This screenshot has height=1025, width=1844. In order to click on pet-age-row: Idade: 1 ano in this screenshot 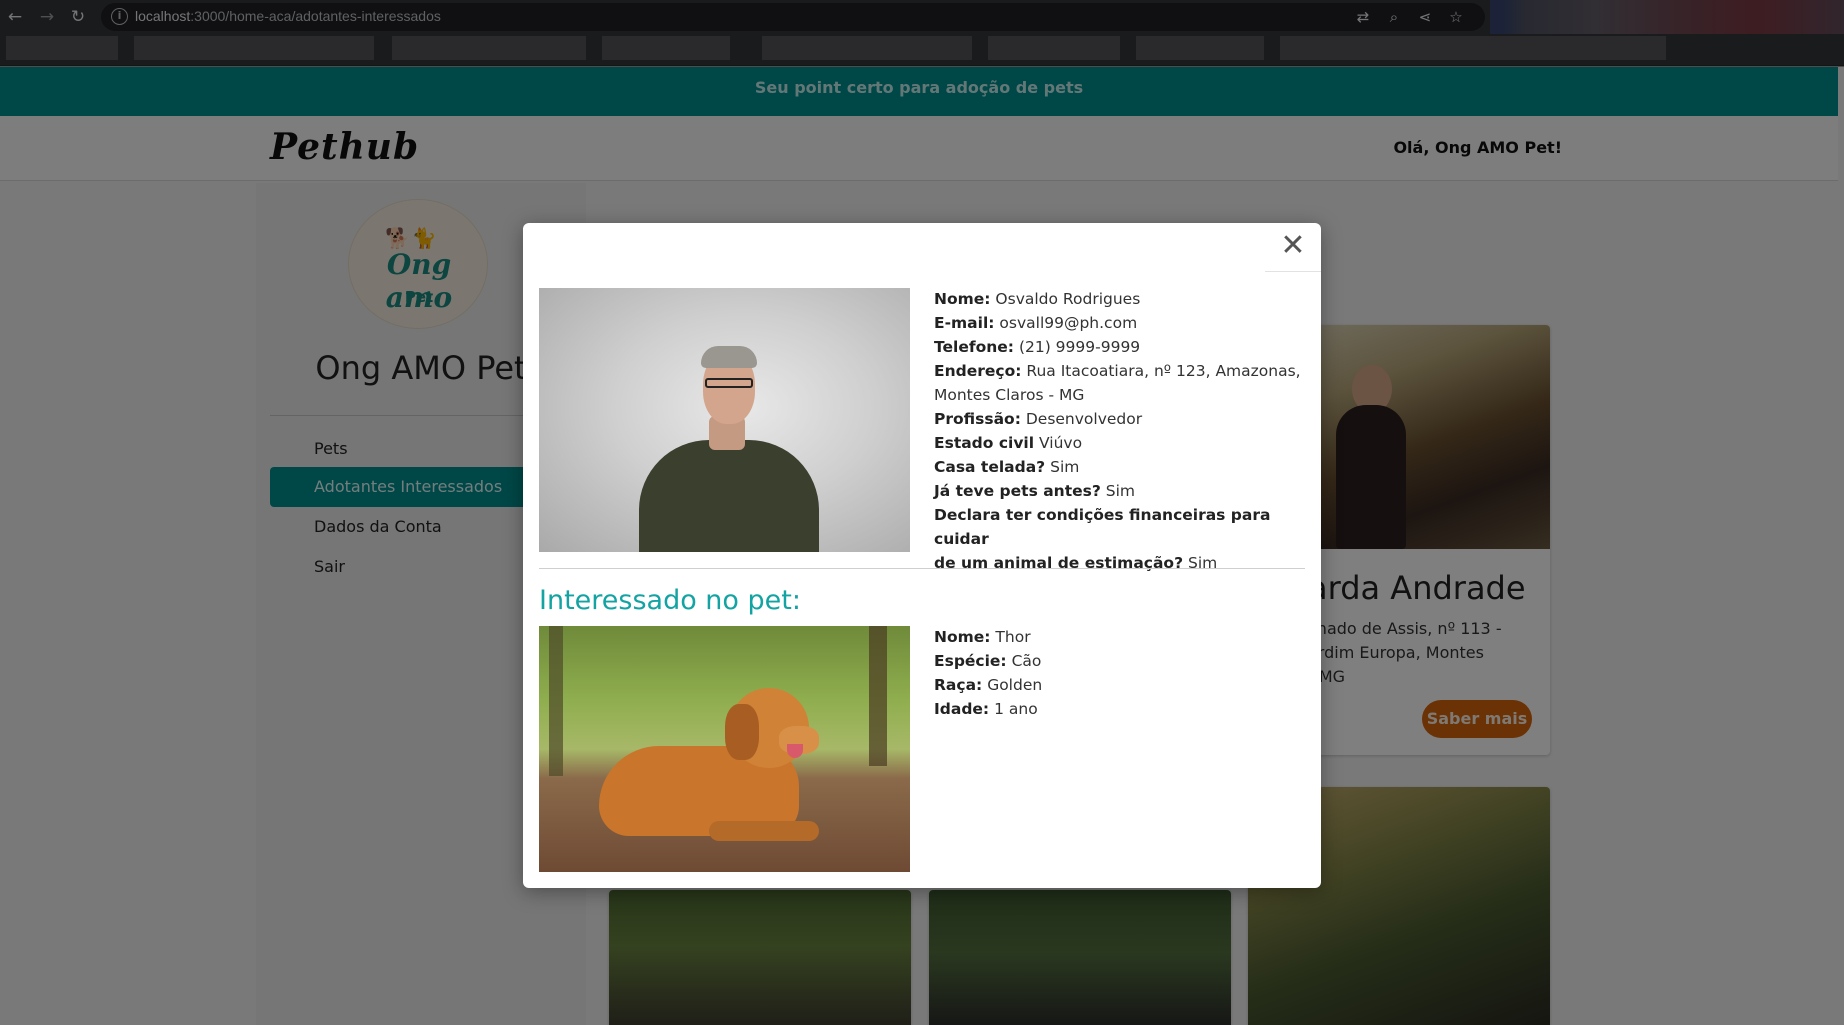, I will do `click(986, 709)`.